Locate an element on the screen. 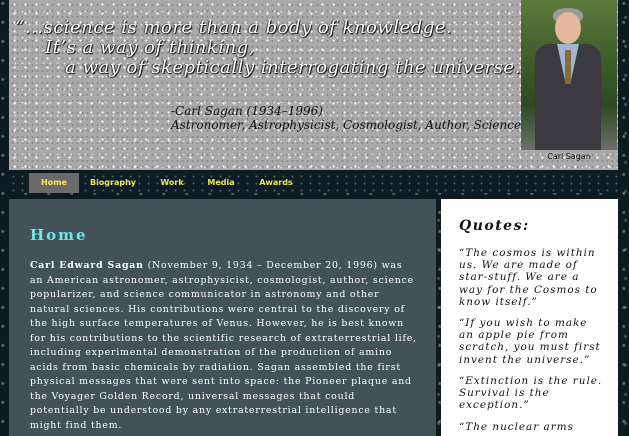 The height and width of the screenshot is (436, 629). portrait-photo is located at coordinates (569, 75).